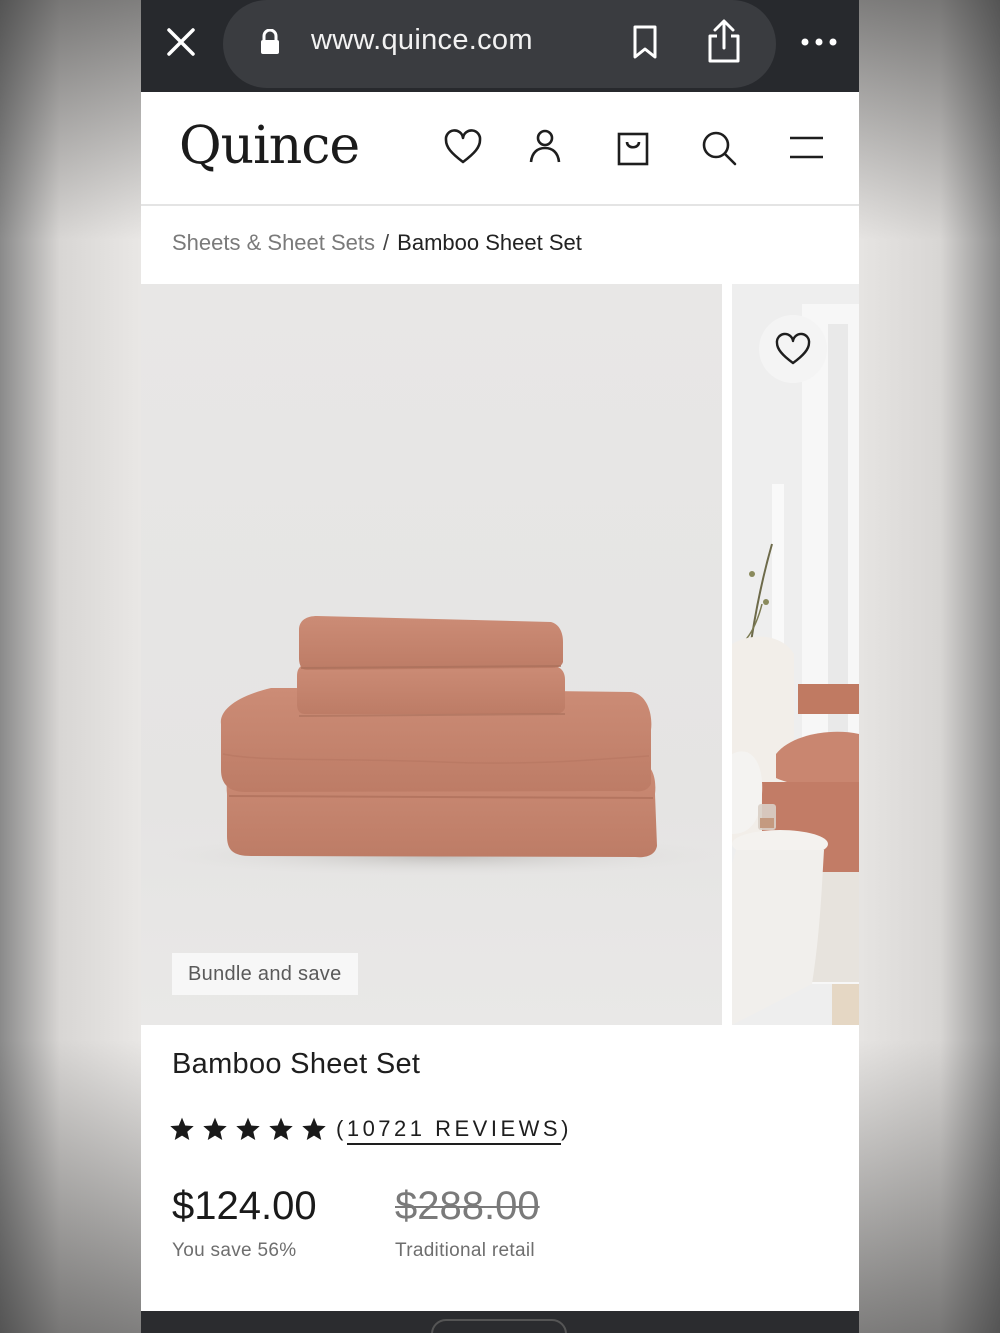 The image size is (1000, 1333). I want to click on breadcrumb-current: Bamboo Sheet Set, so click(489, 242).